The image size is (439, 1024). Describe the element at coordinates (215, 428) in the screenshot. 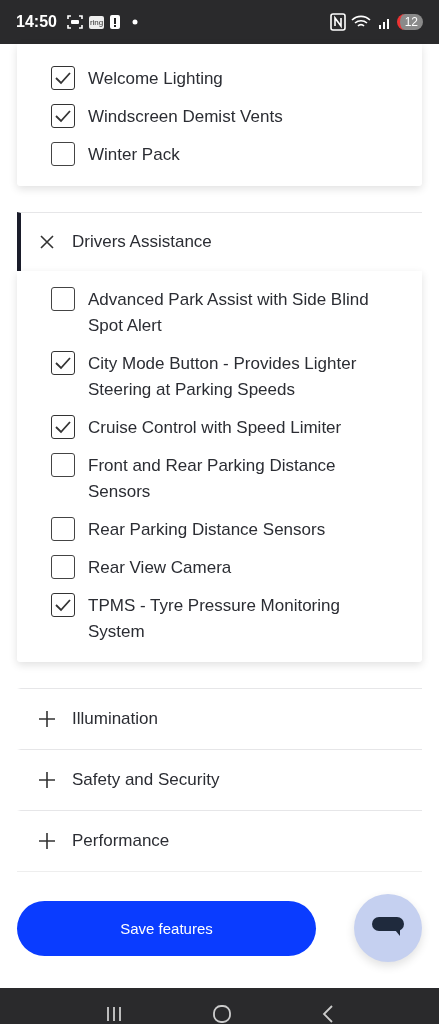

I see `option-label: Cruise Control with Speed Limiter` at that location.